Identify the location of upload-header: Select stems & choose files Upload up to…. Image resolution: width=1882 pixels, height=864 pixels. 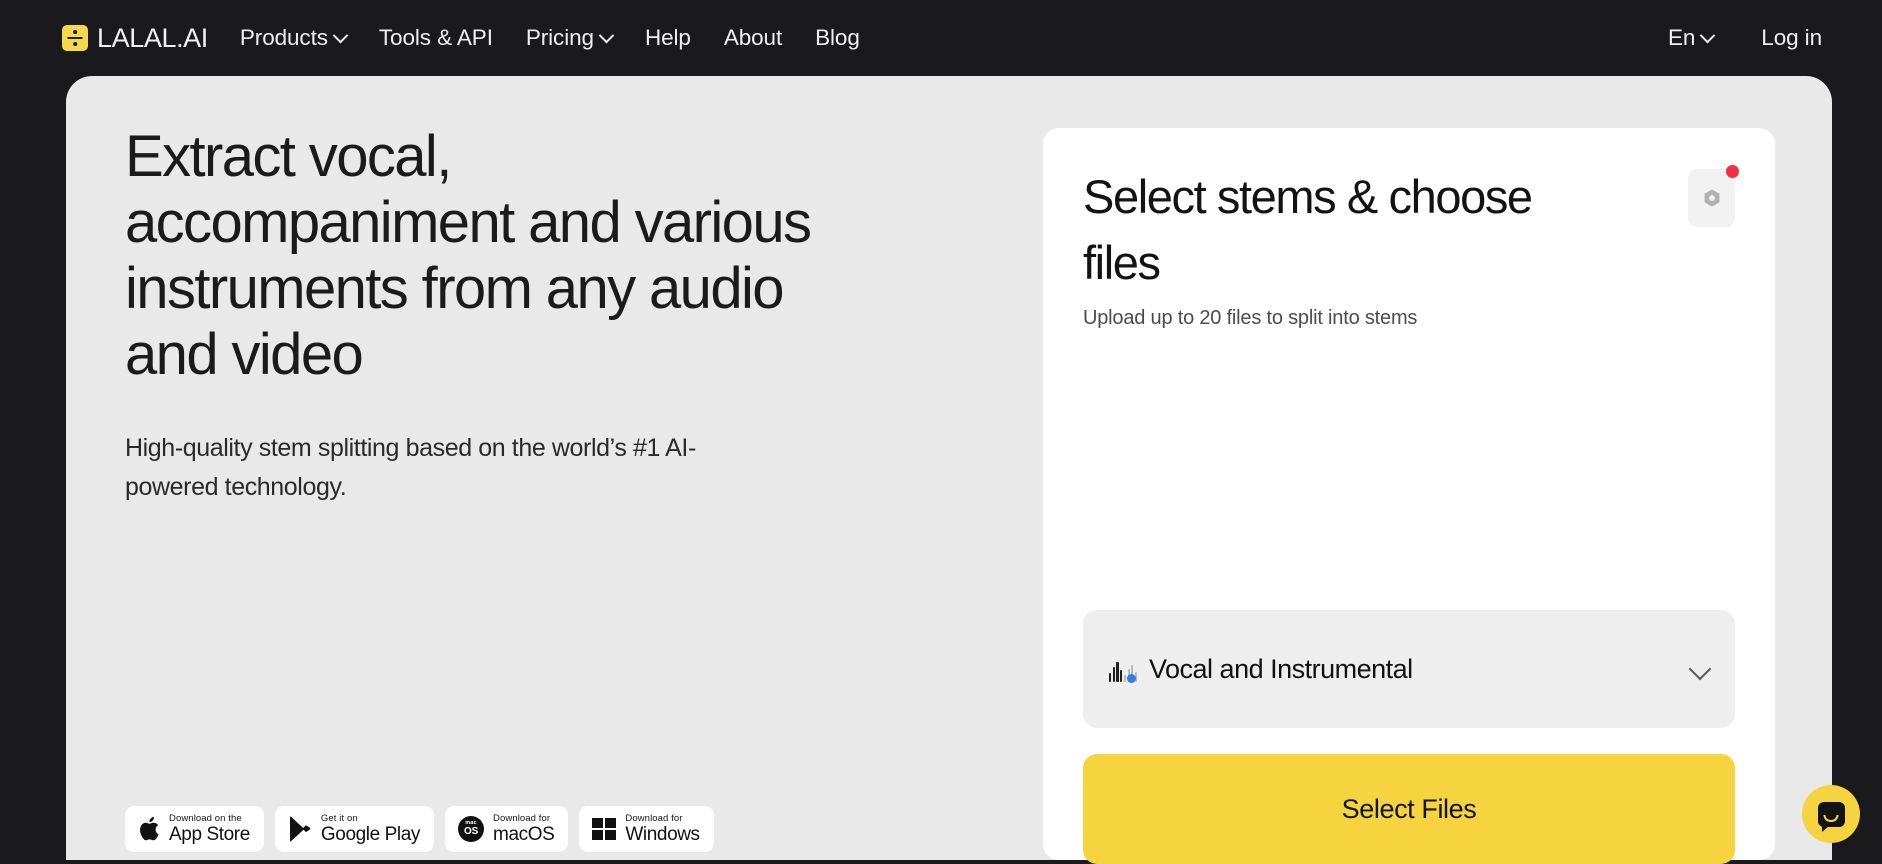
(1409, 247).